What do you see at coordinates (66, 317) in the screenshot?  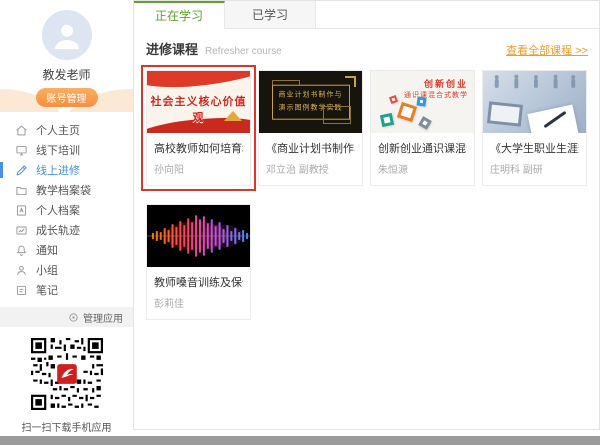 I see `manage-apps-button: 管理应用` at bounding box center [66, 317].